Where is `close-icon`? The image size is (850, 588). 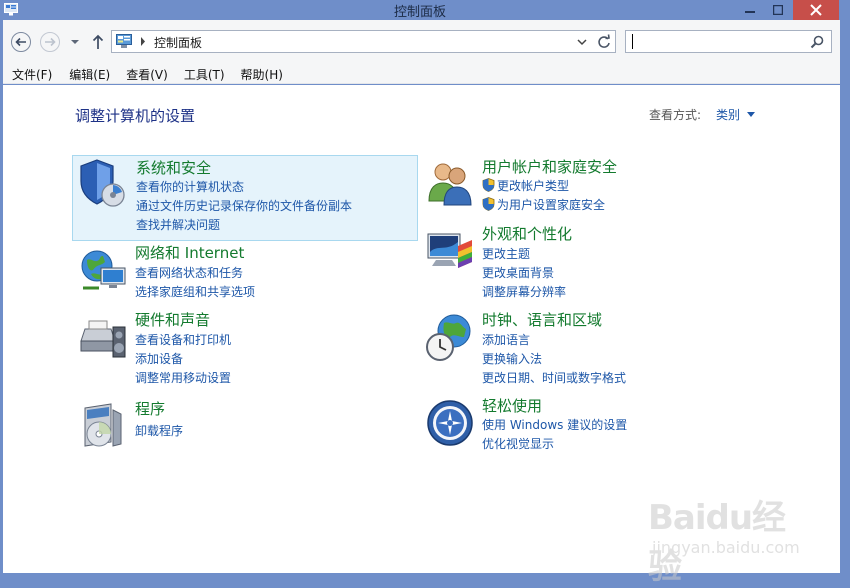 close-icon is located at coordinates (816, 10).